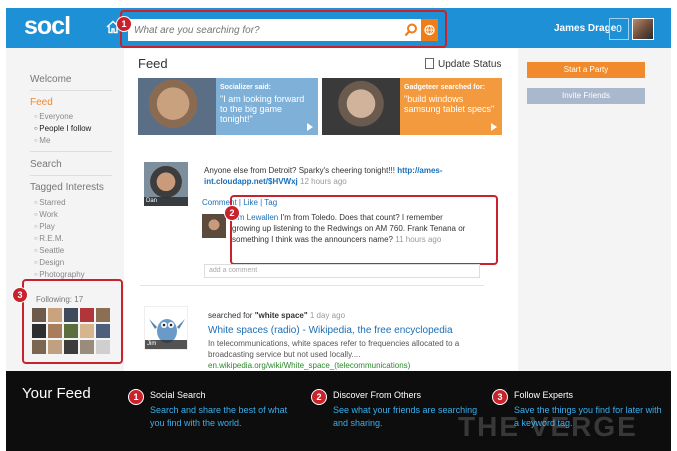 Image resolution: width=677 pixels, height=451 pixels. I want to click on notification-count: 0, so click(619, 29).